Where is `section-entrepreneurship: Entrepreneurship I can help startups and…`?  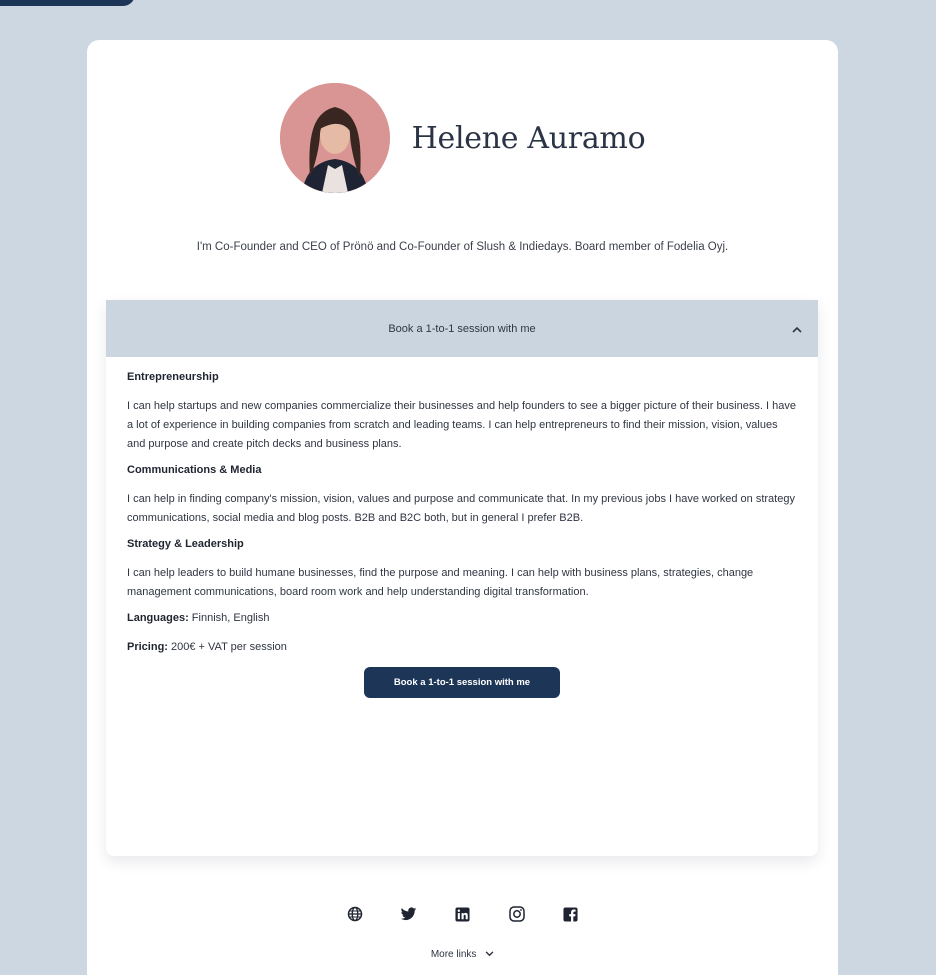 section-entrepreneurship: Entrepreneurship I can help startups and… is located at coordinates (462, 412).